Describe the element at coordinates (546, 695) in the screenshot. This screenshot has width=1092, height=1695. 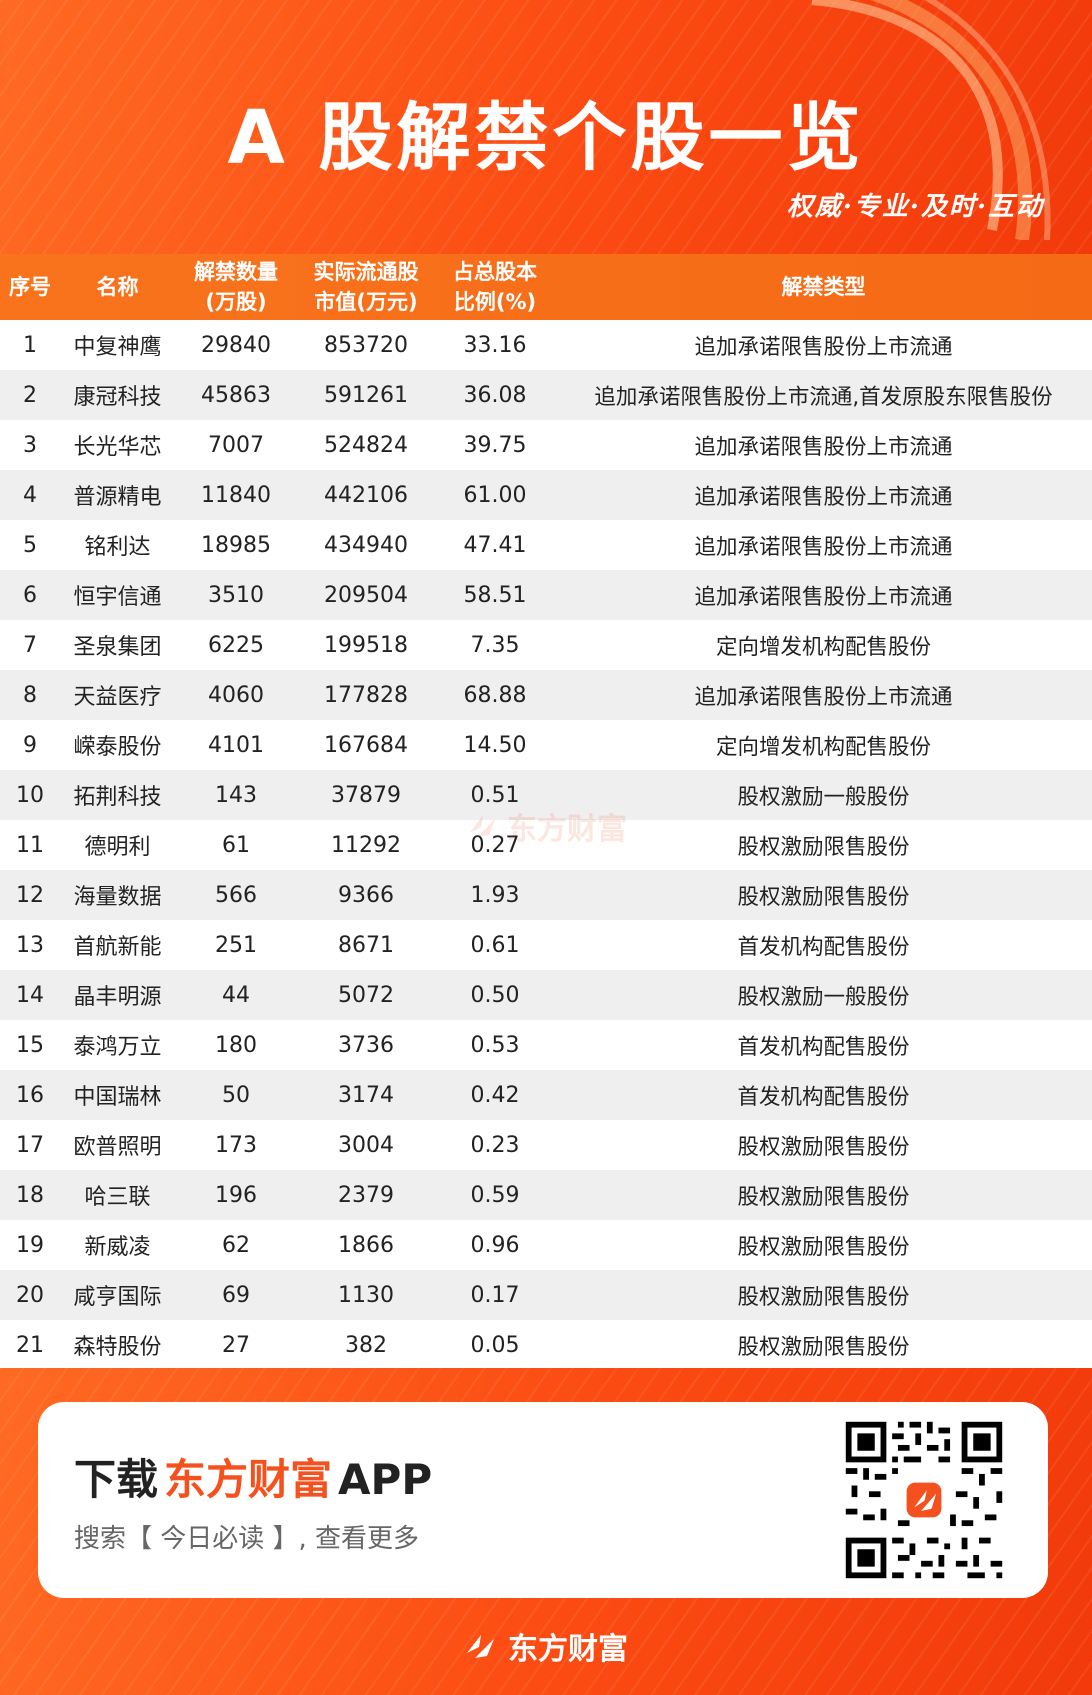
I see `table-row: 8 天益医疗 4060 177828 68.88 追加承诺限售股份上市流通` at that location.